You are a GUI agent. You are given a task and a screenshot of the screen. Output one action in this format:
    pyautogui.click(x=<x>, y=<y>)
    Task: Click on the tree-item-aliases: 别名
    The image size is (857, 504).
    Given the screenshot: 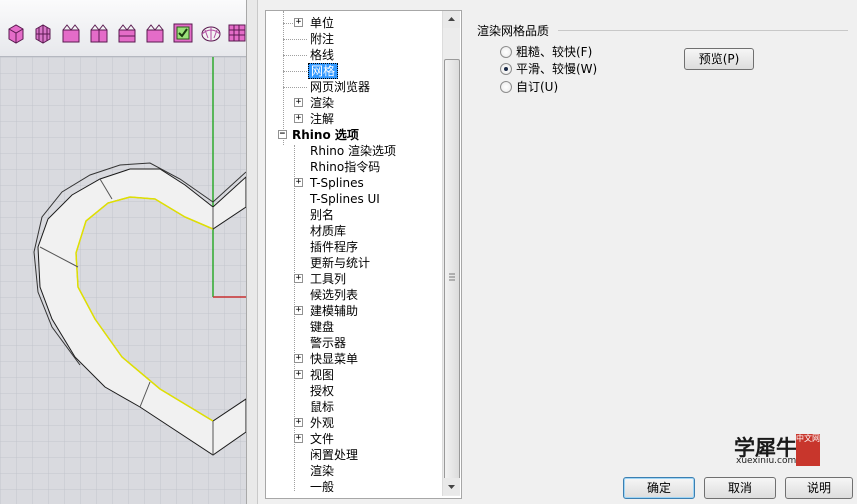 What is the action you would take?
    pyautogui.click(x=322, y=215)
    